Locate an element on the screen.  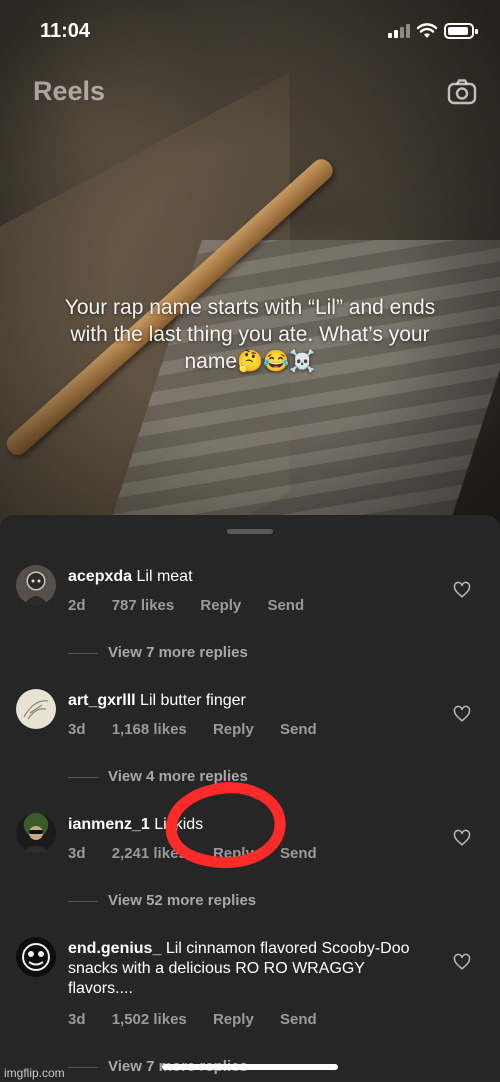
comment-username: acepxda is located at coordinates (100, 576).